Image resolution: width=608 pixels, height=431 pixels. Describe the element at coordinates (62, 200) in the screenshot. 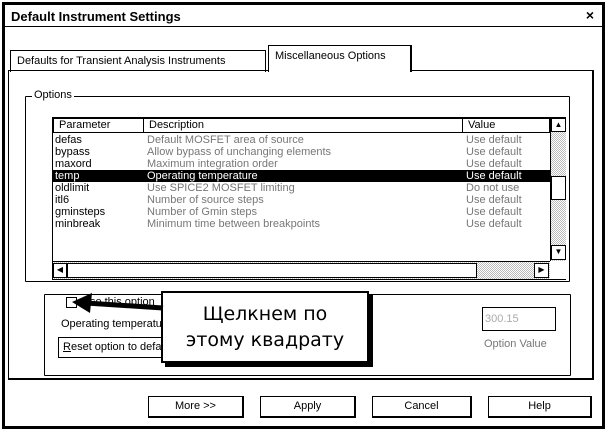

I see `row-parameter: itl6` at that location.